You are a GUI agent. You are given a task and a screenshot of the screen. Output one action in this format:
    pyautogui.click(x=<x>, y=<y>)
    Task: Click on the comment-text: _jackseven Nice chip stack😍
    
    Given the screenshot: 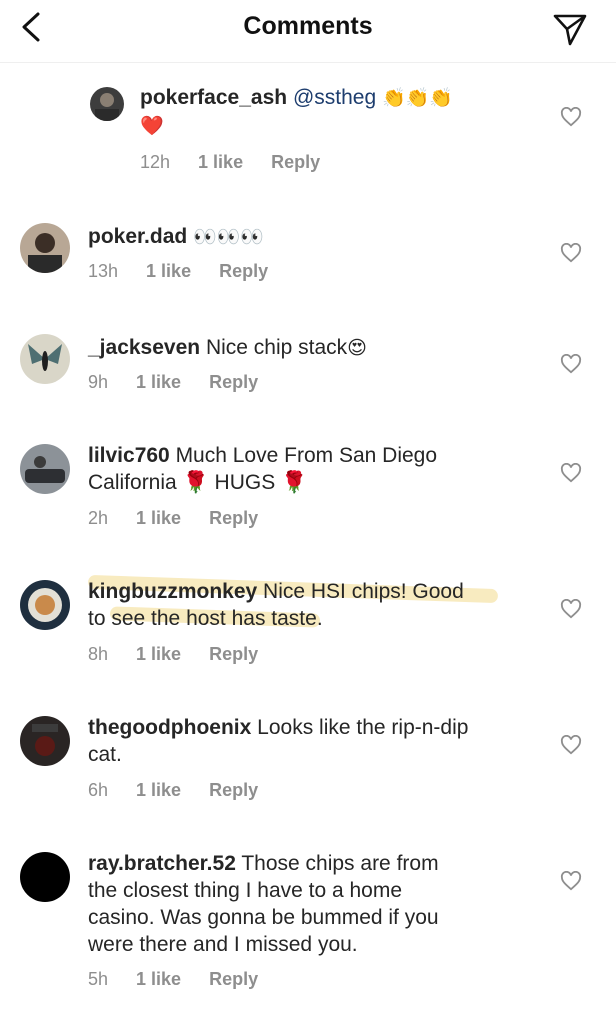 What is the action you would take?
    pyautogui.click(x=308, y=348)
    